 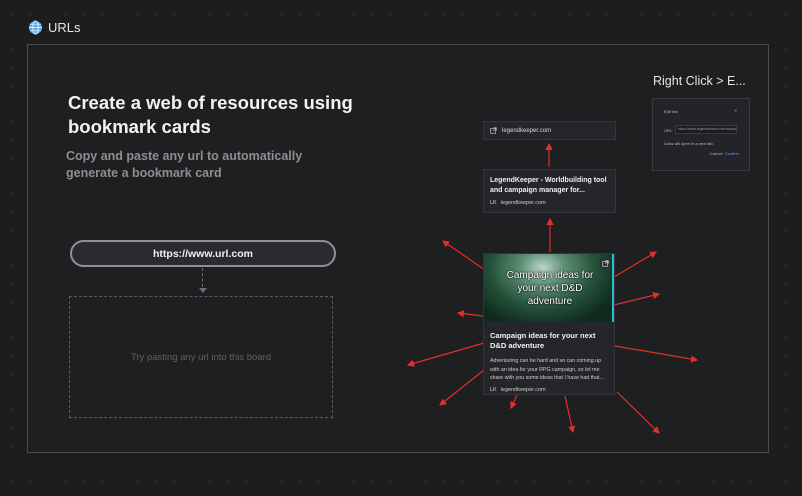 What do you see at coordinates (732, 153) in the screenshot?
I see `confirm-button: Confirm` at bounding box center [732, 153].